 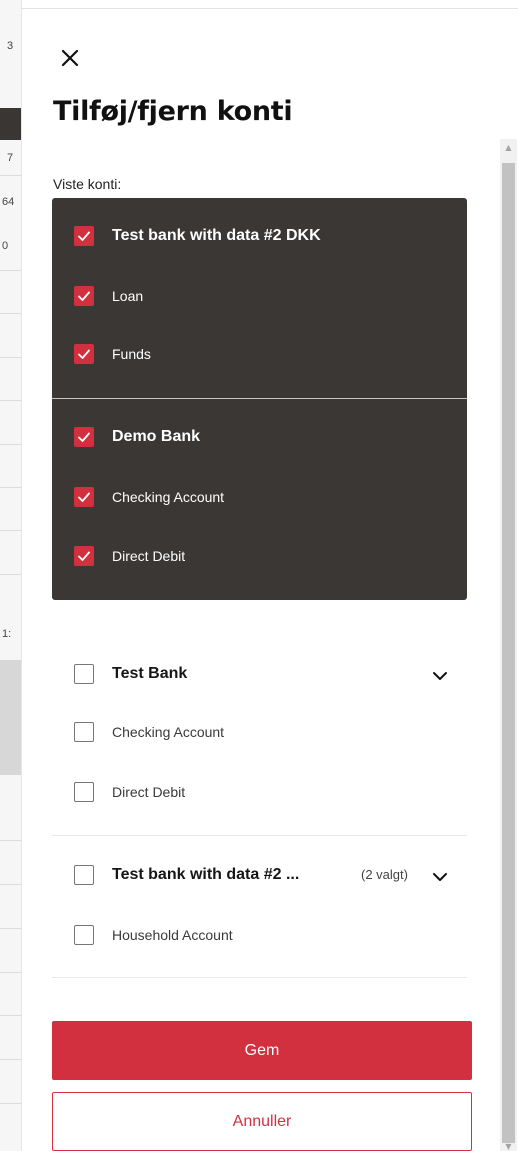 What do you see at coordinates (384, 874) in the screenshot?
I see `selected-count-badge: (2 valgt)` at bounding box center [384, 874].